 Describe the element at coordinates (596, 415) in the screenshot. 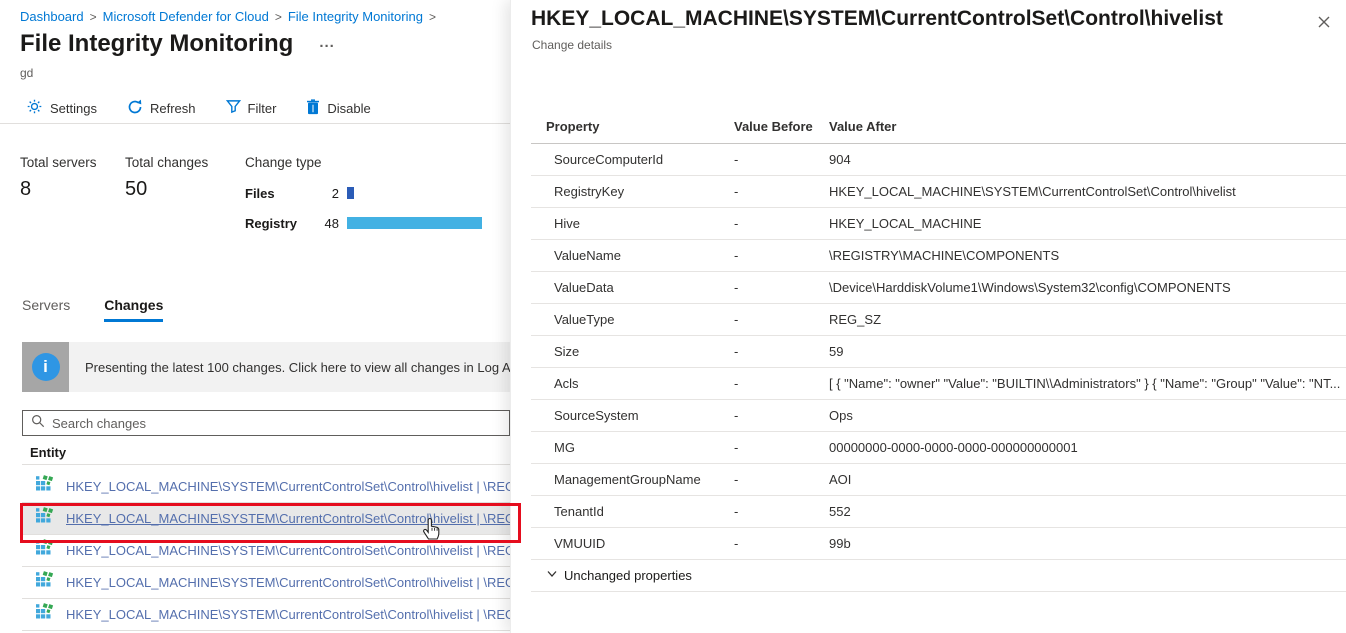

I see `property-name: SourceSystem` at that location.